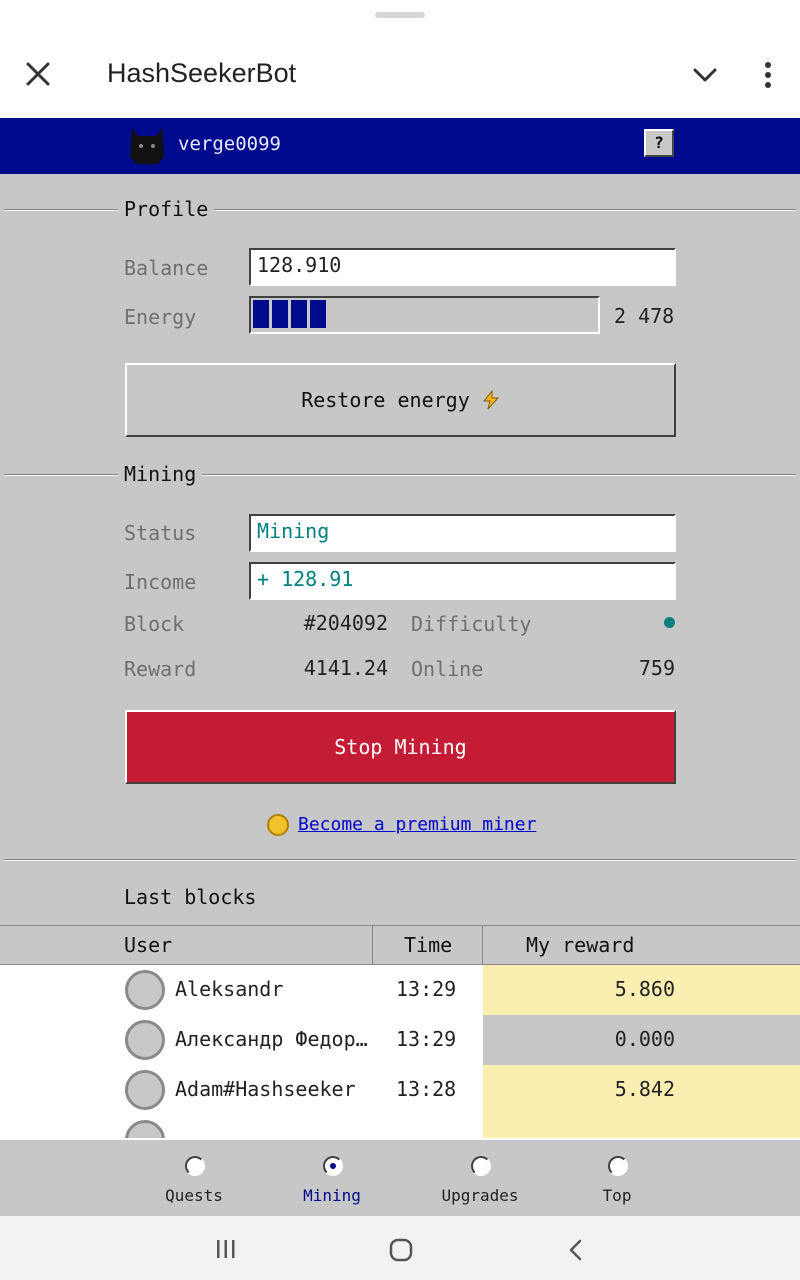  Describe the element at coordinates (617, 1195) in the screenshot. I see `nav-top: Top` at that location.